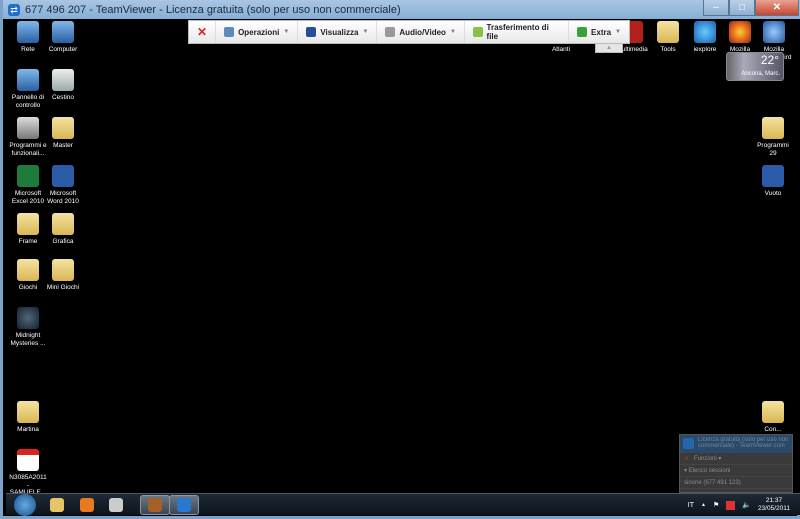 The height and width of the screenshot is (519, 800). I want to click on desktop-icon-microsoft-word-2010: Microsoft Word 2010, so click(63, 185).